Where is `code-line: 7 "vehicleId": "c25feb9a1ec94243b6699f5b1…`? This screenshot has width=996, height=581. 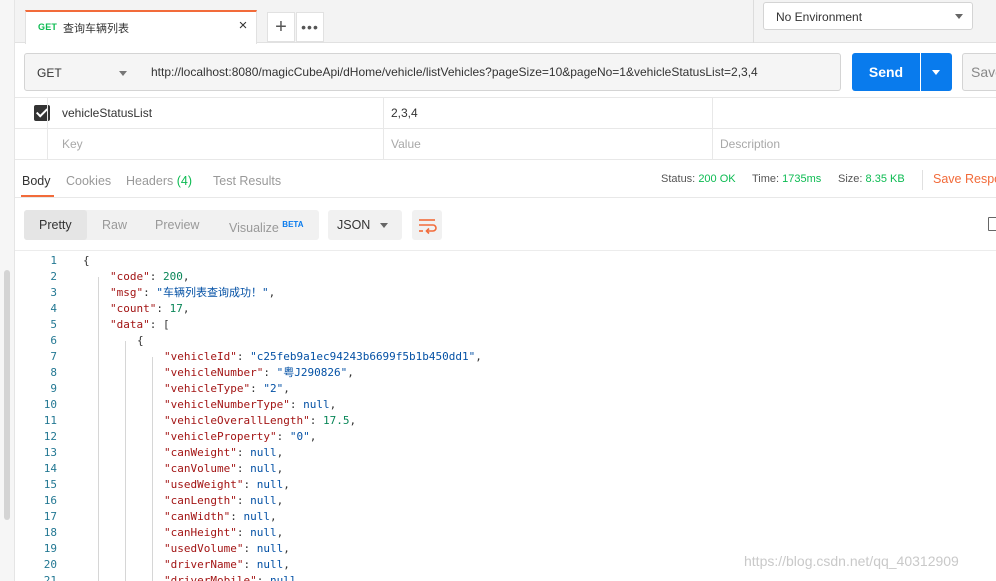
code-line: 7 "vehicleId": "c25feb9a1ec94243b6699f5b1… is located at coordinates (505, 357).